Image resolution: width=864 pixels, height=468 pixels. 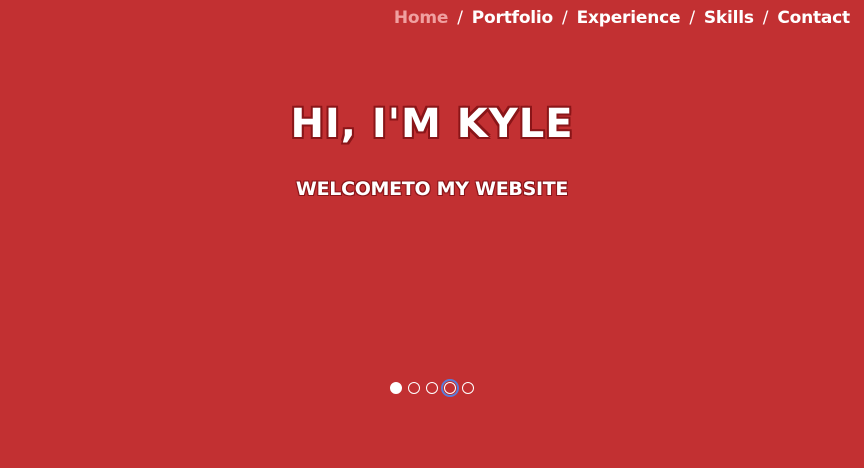 I want to click on slider-pagination, so click(x=432, y=388).